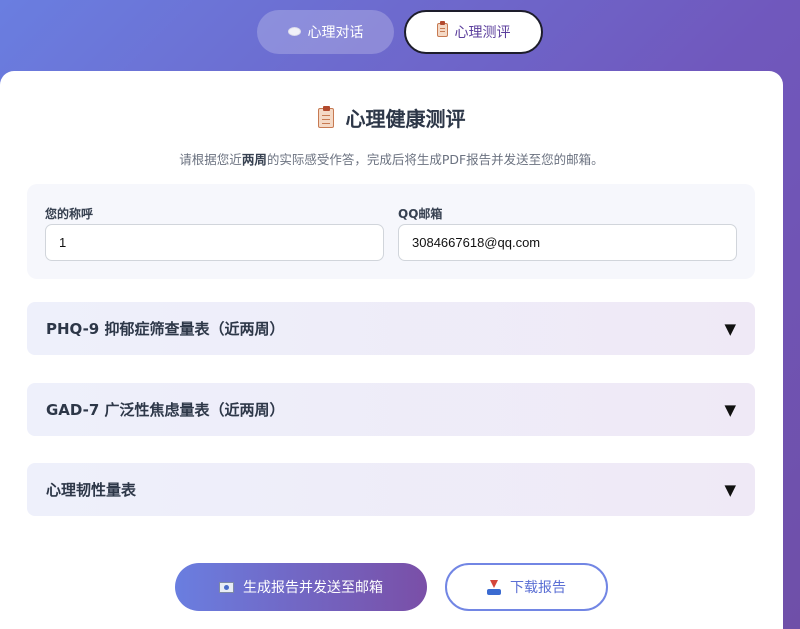 This screenshot has height=629, width=800. What do you see at coordinates (400, 32) in the screenshot?
I see `top-tabs: 心理对话 心理测评` at bounding box center [400, 32].